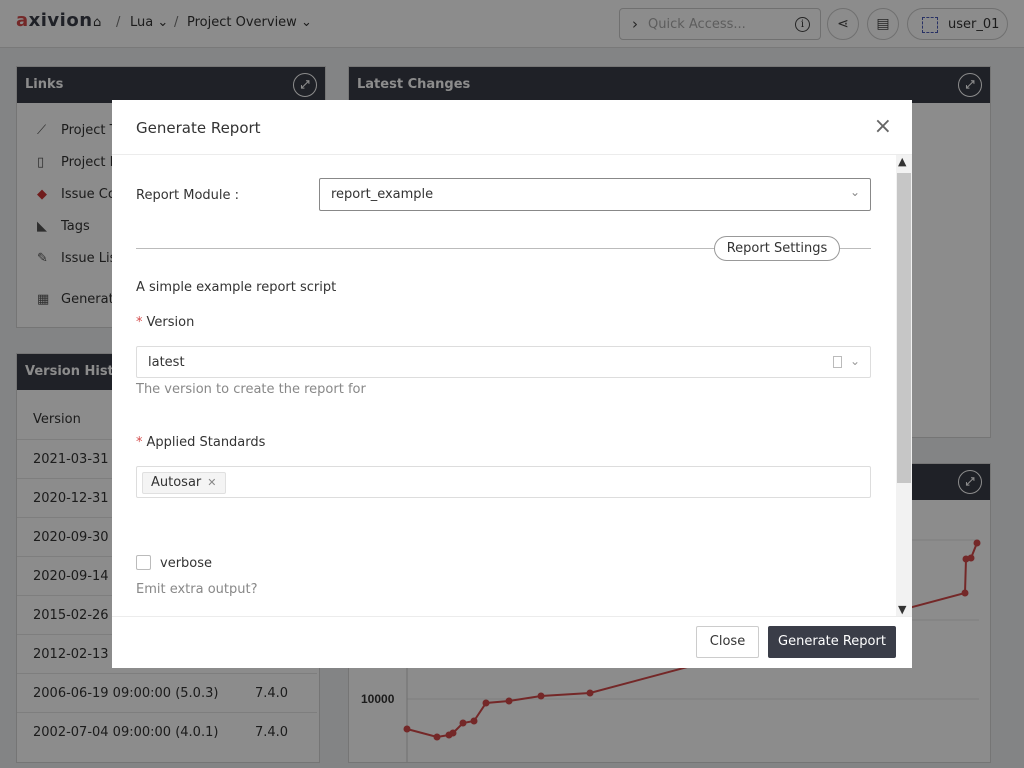 Image resolution: width=1024 pixels, height=768 pixels. What do you see at coordinates (382, 194) in the screenshot?
I see `report-module-value: report_example` at bounding box center [382, 194].